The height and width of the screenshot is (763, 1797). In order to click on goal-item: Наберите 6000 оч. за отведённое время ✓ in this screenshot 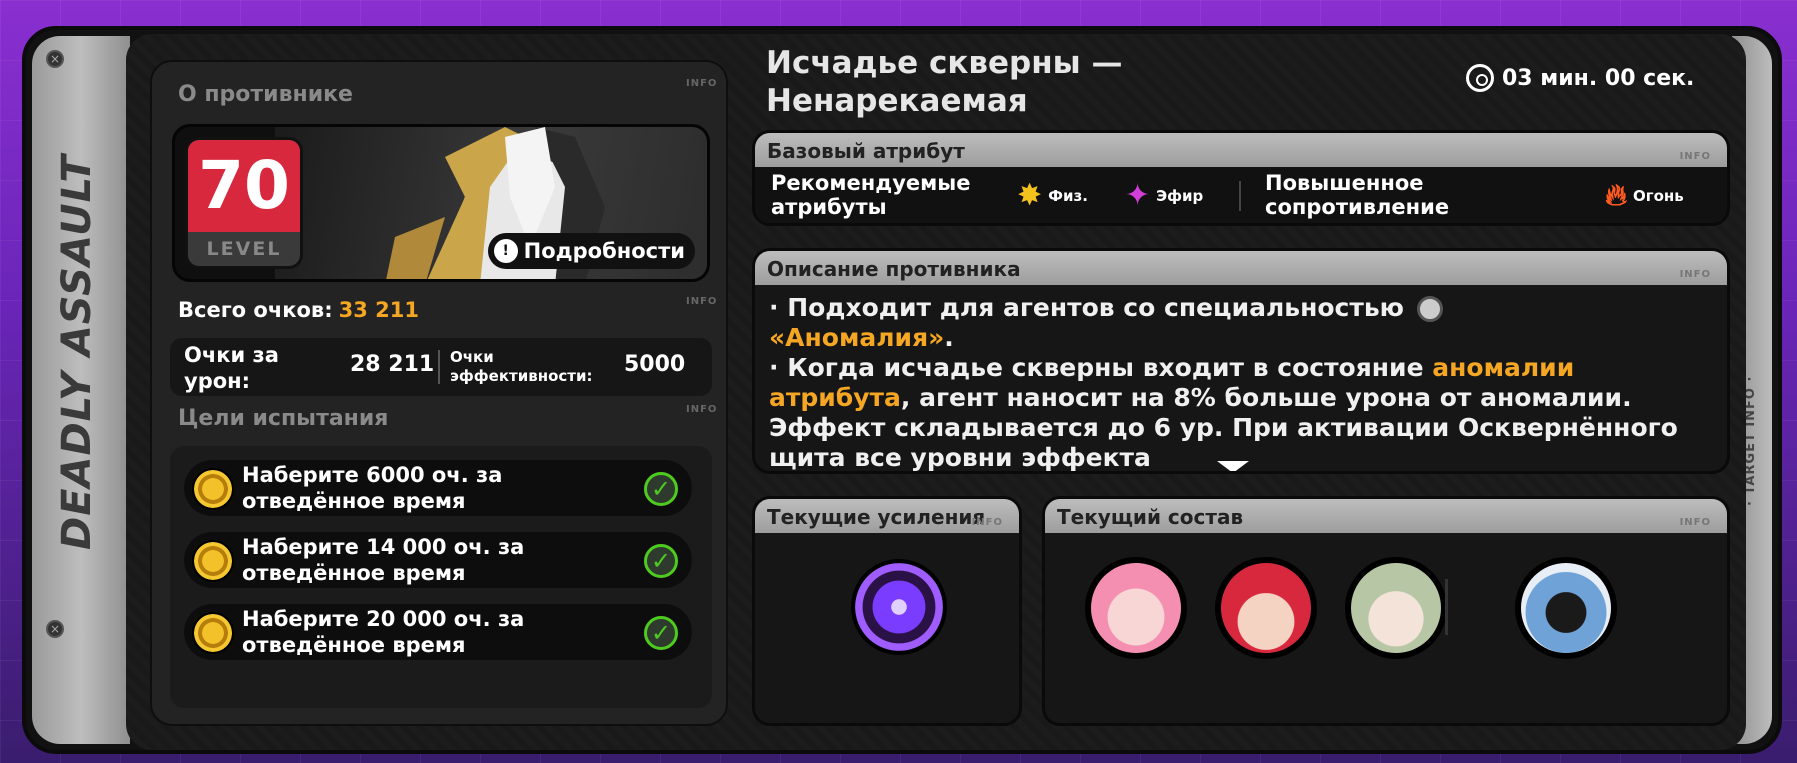, I will do `click(438, 488)`.